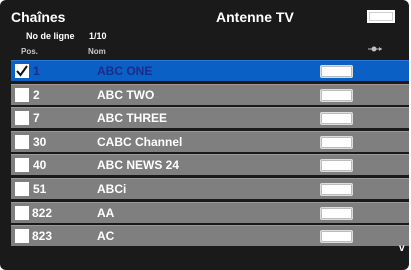 This screenshot has width=411, height=270. What do you see at coordinates (140, 141) in the screenshot?
I see `channel-name: CABC Channel` at bounding box center [140, 141].